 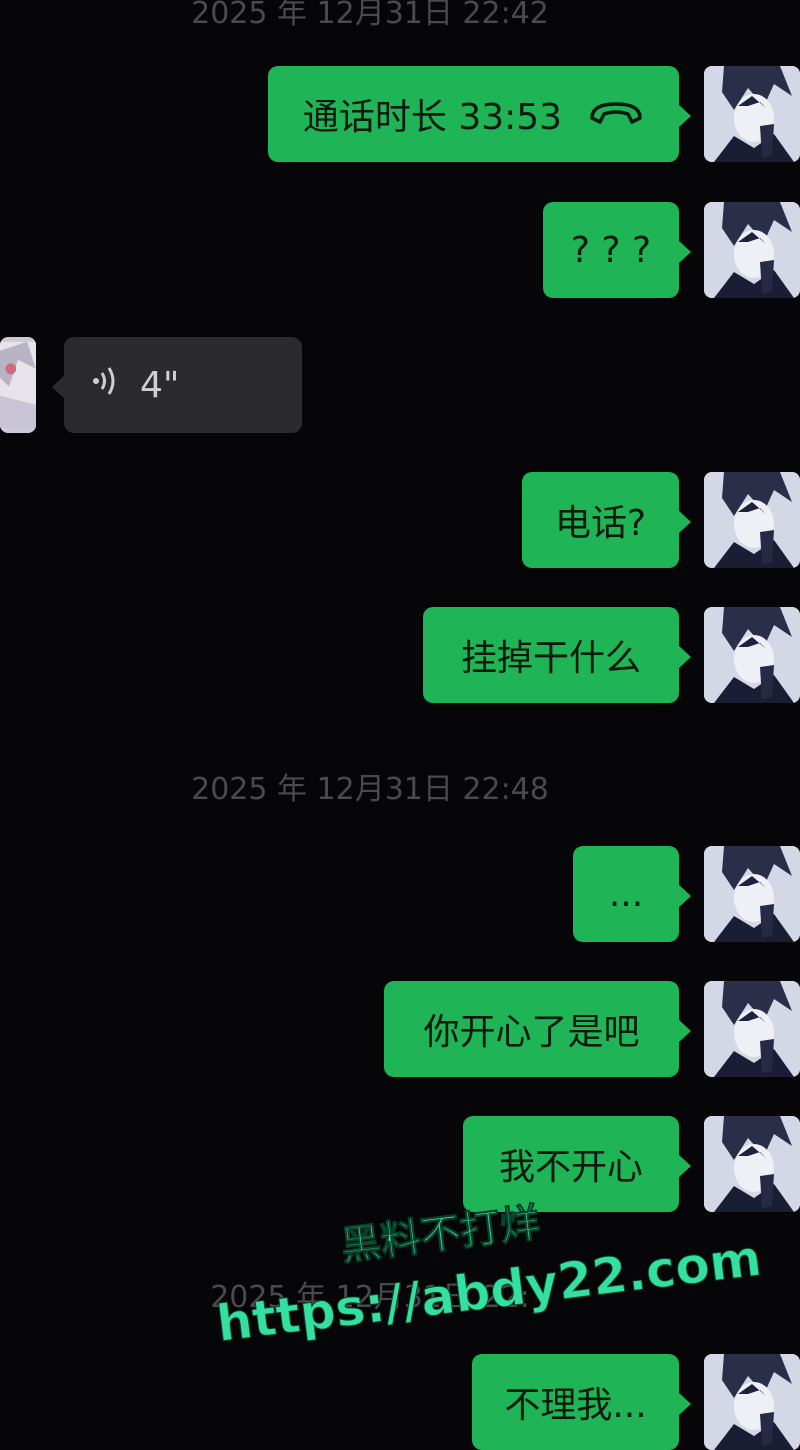 I want to click on timestamp-top: 2025 年 12月31日 22:42, so click(x=370, y=15).